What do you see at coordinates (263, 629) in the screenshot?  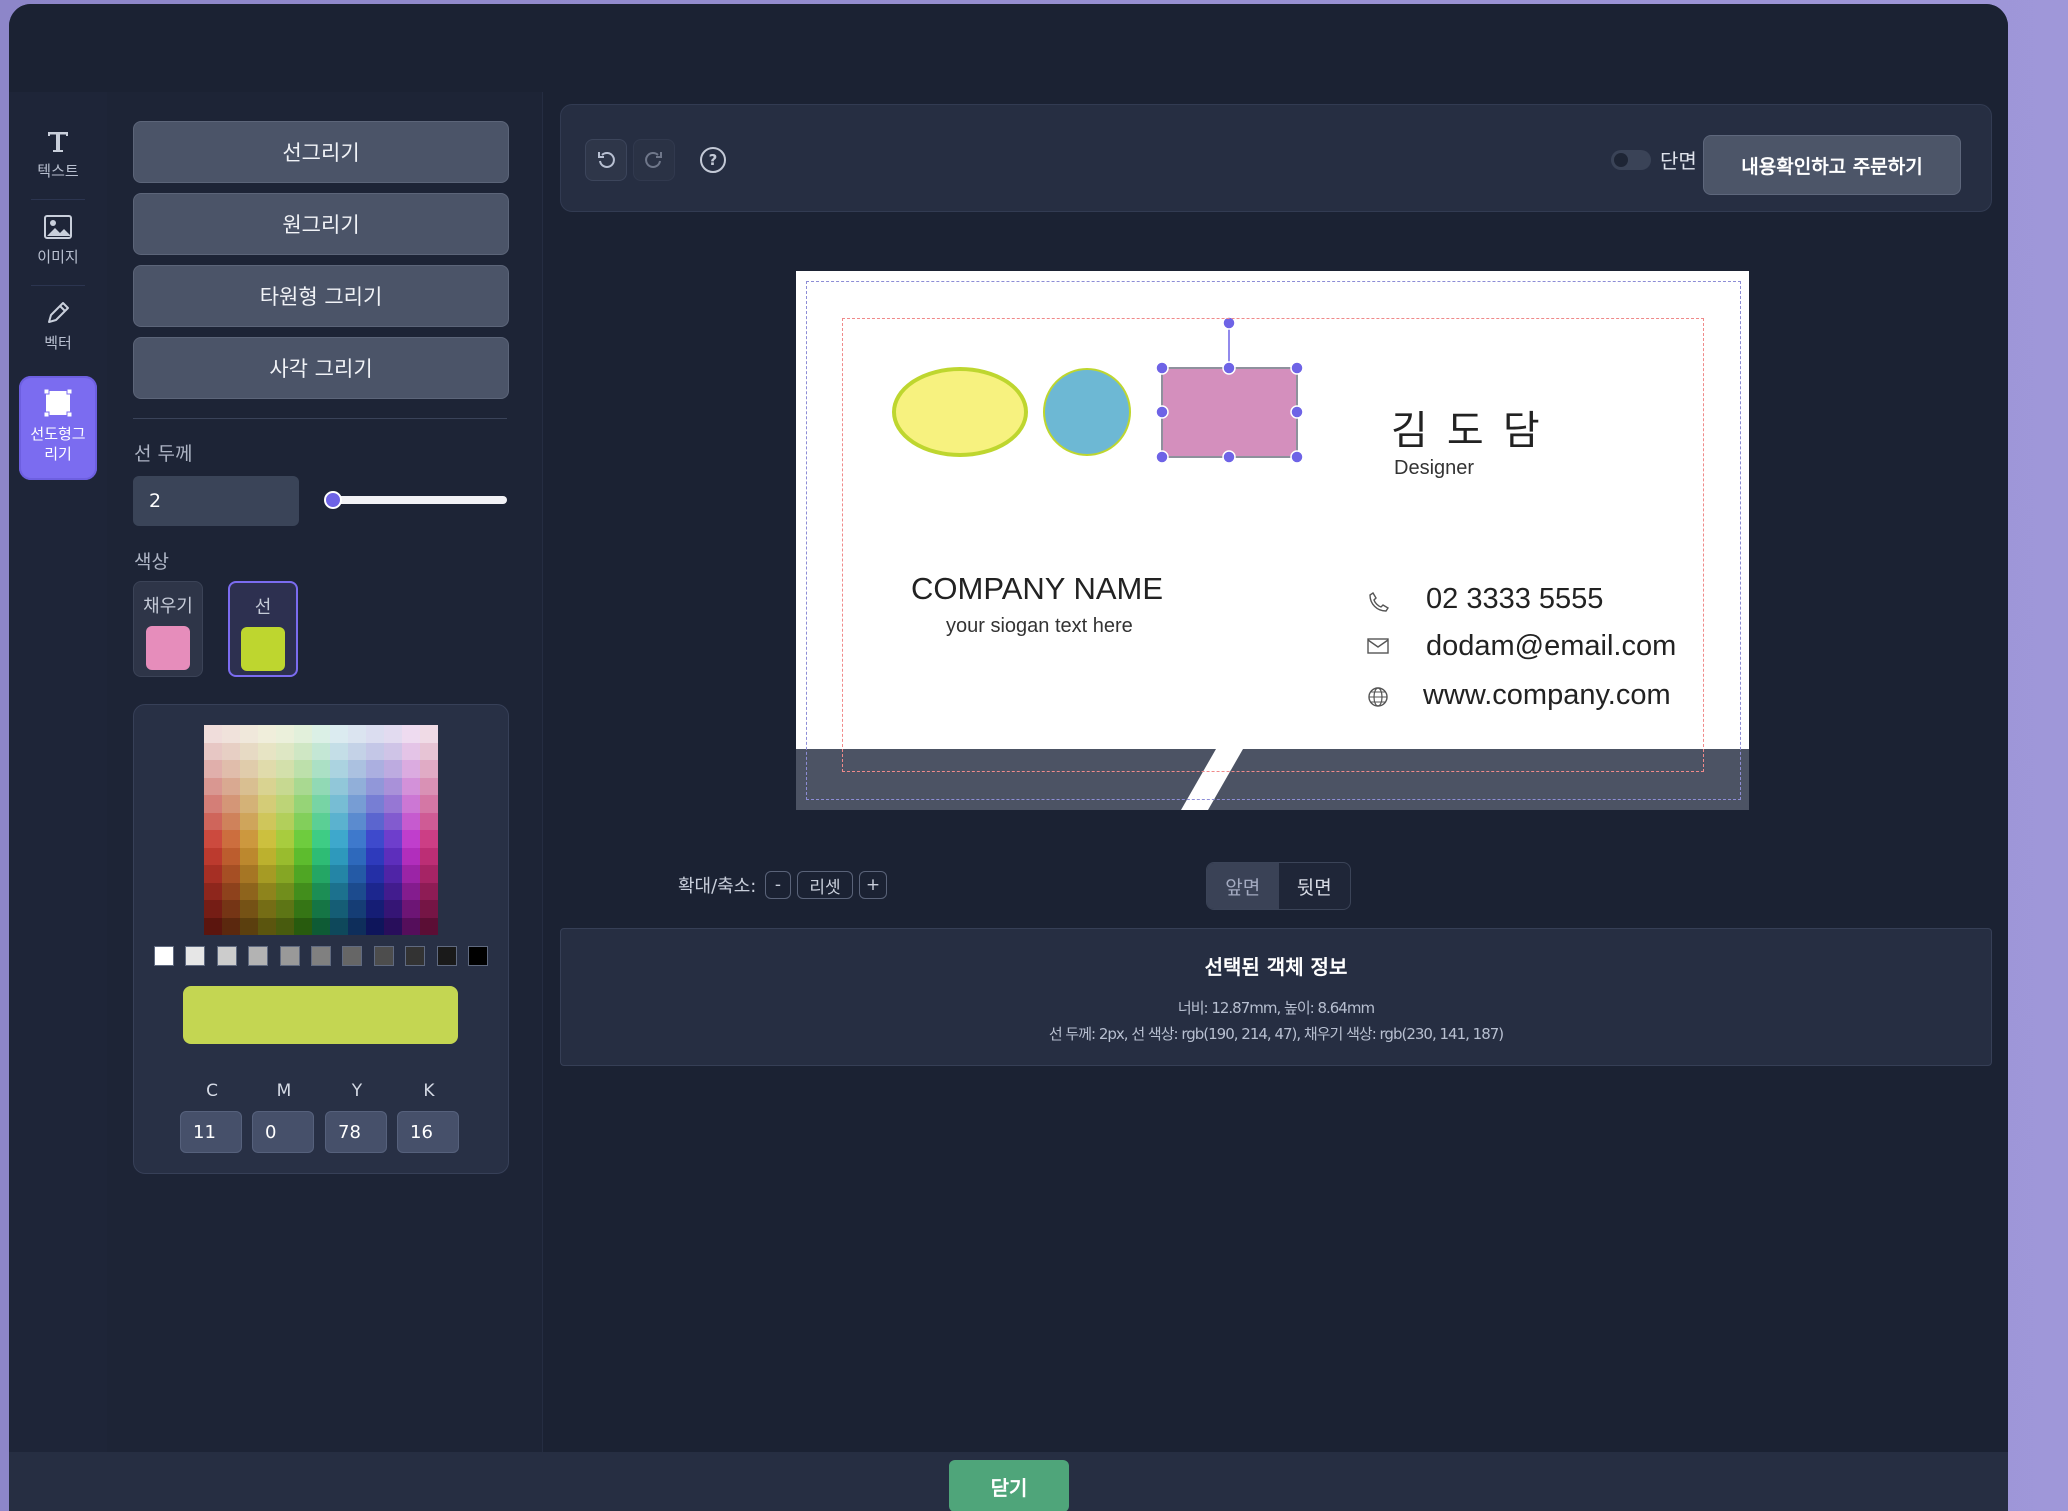 I see `stroke-color-tab: 선` at bounding box center [263, 629].